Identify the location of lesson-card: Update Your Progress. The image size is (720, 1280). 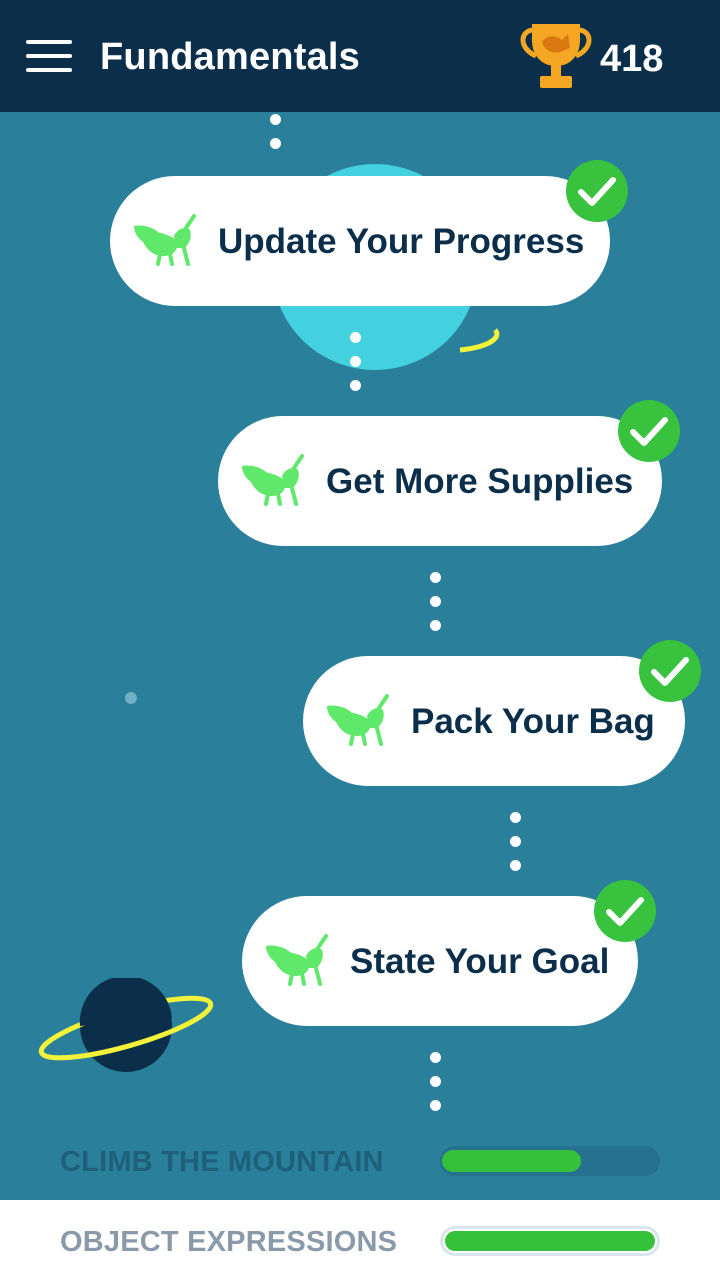
(369, 233).